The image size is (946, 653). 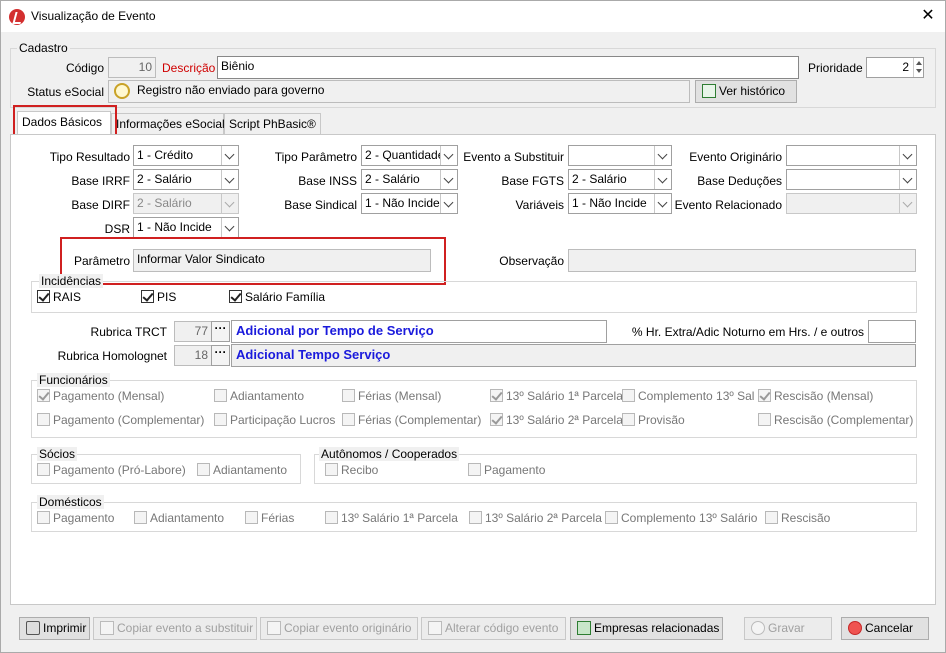 I want to click on evento-original-label: Evento Originário, so click(x=735, y=157).